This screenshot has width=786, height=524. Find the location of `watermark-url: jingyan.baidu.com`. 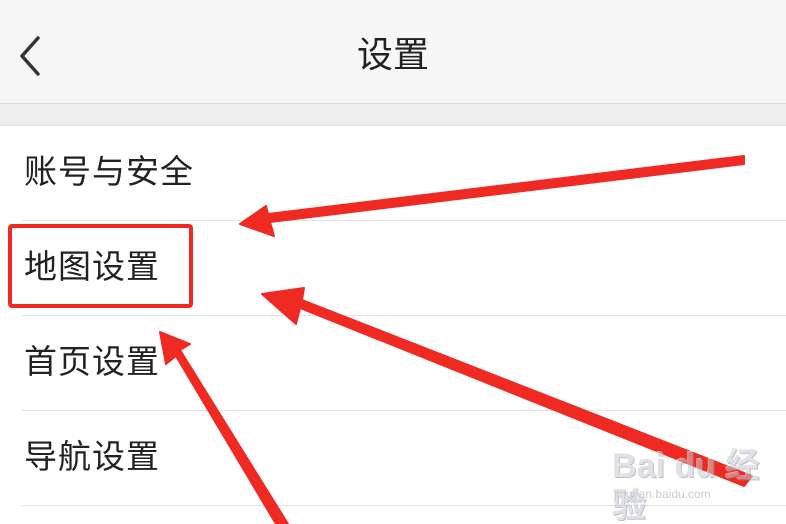

watermark-url: jingyan.baidu.com is located at coordinates (662, 494).